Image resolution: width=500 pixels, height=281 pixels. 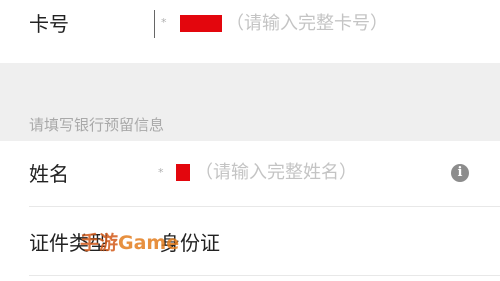 What do you see at coordinates (97, 125) in the screenshot?
I see `section-title: 请填写银行预留信息` at bounding box center [97, 125].